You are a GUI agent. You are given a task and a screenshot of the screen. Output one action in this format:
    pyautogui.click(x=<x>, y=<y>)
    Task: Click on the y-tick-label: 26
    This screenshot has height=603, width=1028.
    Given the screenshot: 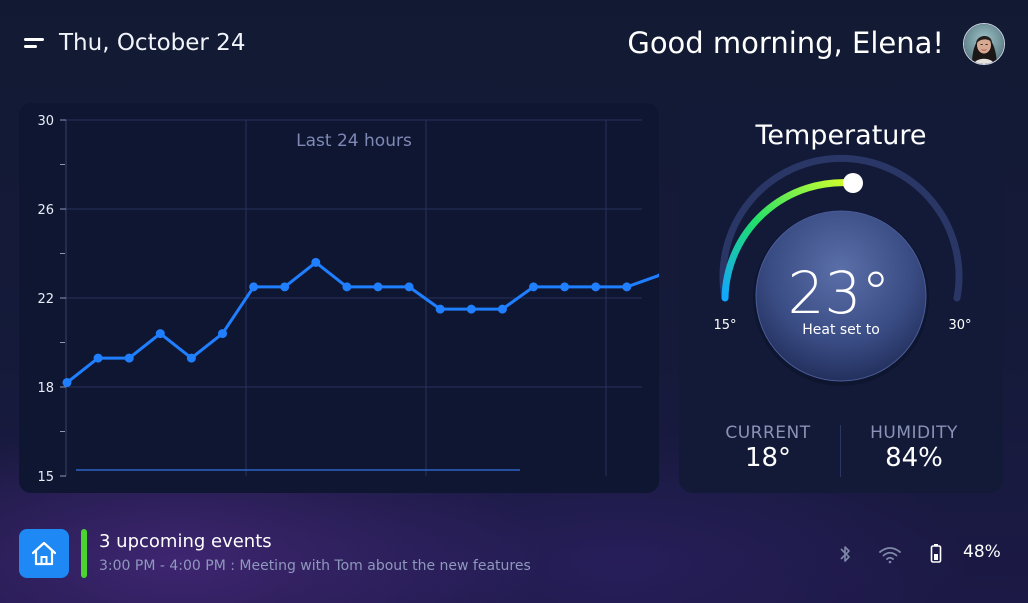 What is the action you would take?
    pyautogui.click(x=45, y=210)
    